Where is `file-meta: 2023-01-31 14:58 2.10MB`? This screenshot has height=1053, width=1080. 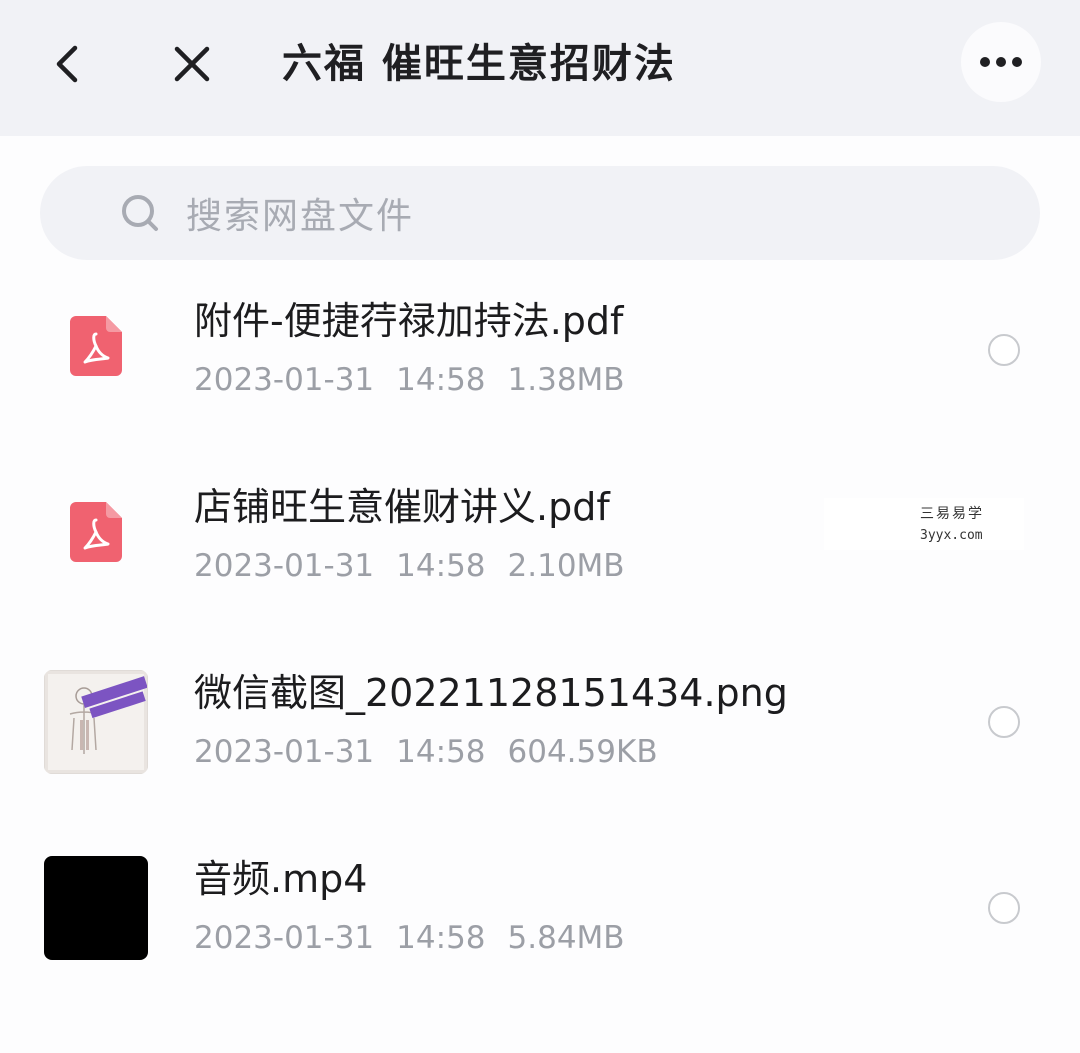 file-meta: 2023-01-31 14:58 2.10MB is located at coordinates (409, 566).